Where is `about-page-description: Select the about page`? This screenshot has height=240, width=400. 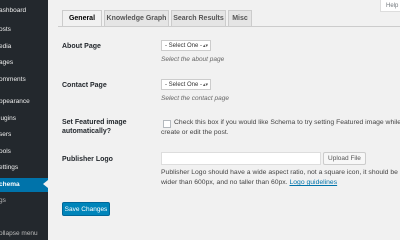 about-page-description: Select the about page is located at coordinates (193, 59).